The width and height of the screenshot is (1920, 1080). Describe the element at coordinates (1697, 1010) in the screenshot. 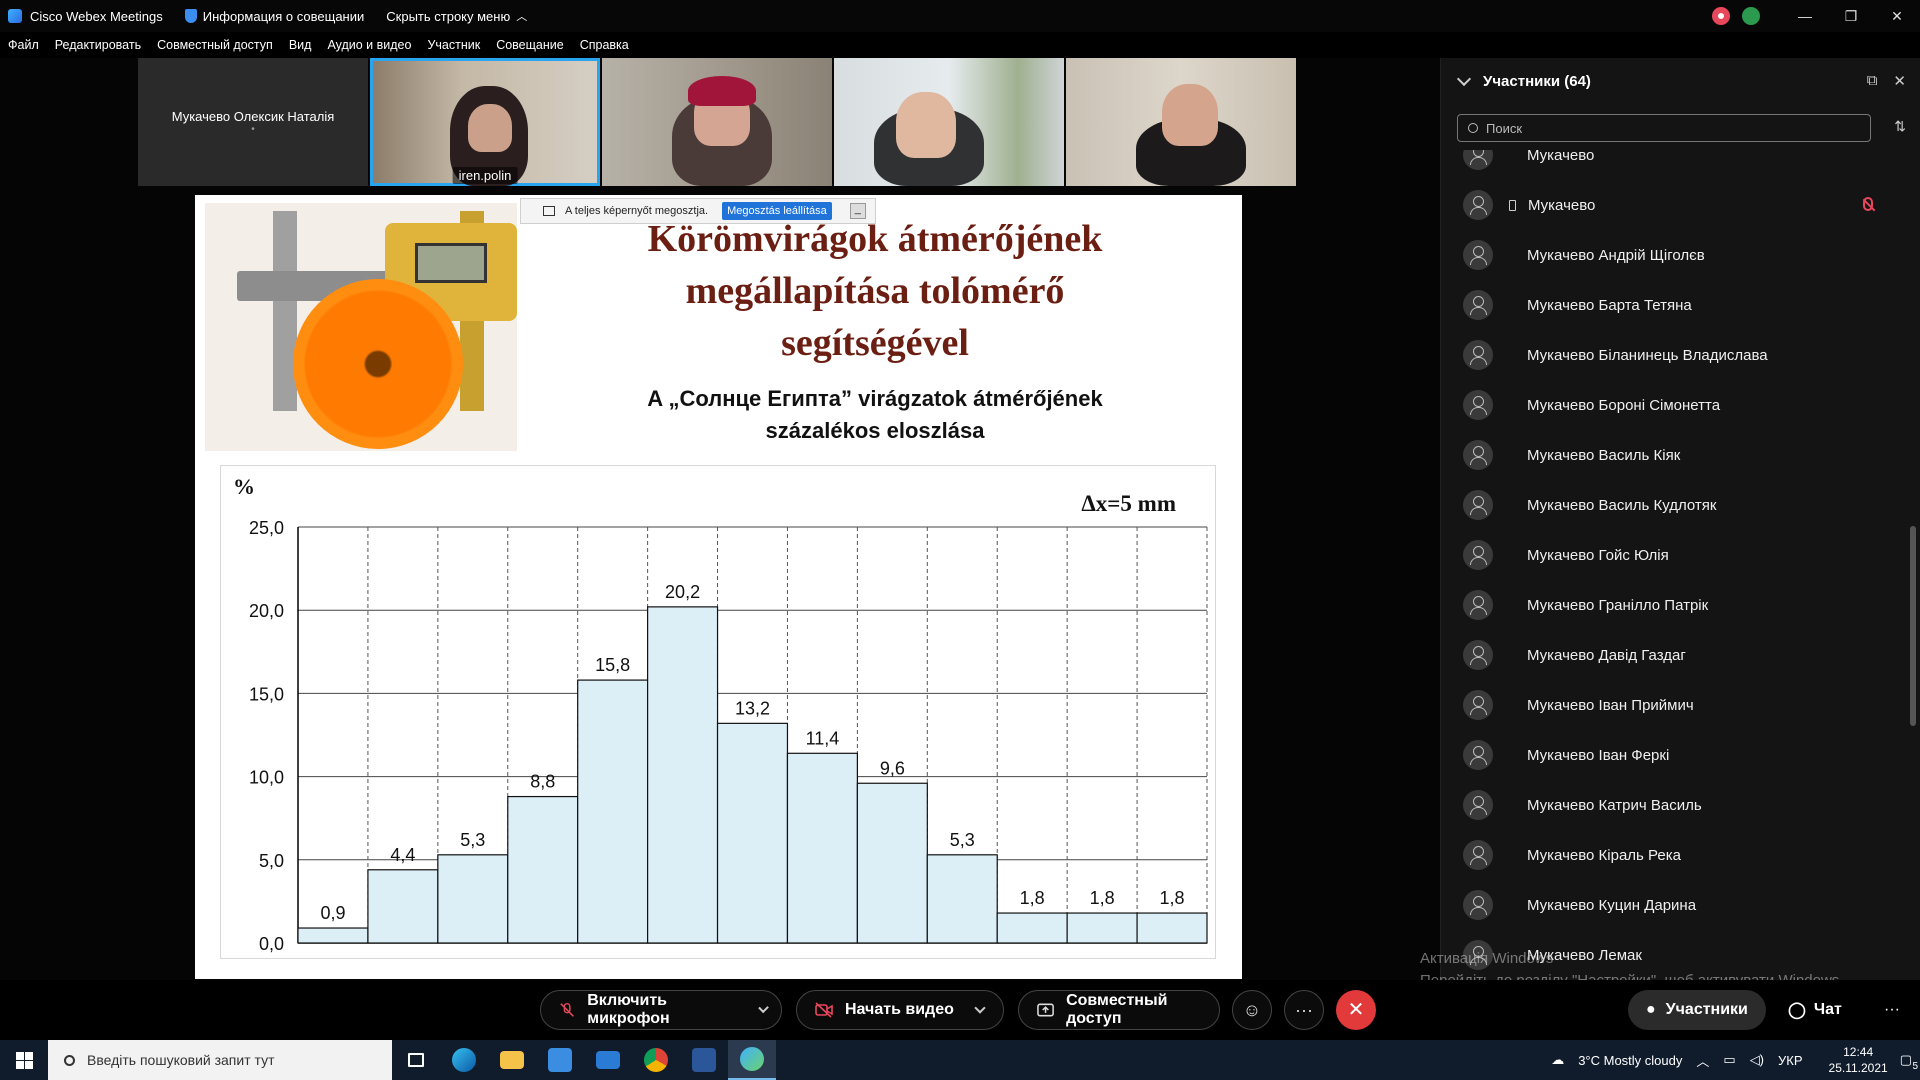

I see `participants-tab-button: ● Участники` at that location.